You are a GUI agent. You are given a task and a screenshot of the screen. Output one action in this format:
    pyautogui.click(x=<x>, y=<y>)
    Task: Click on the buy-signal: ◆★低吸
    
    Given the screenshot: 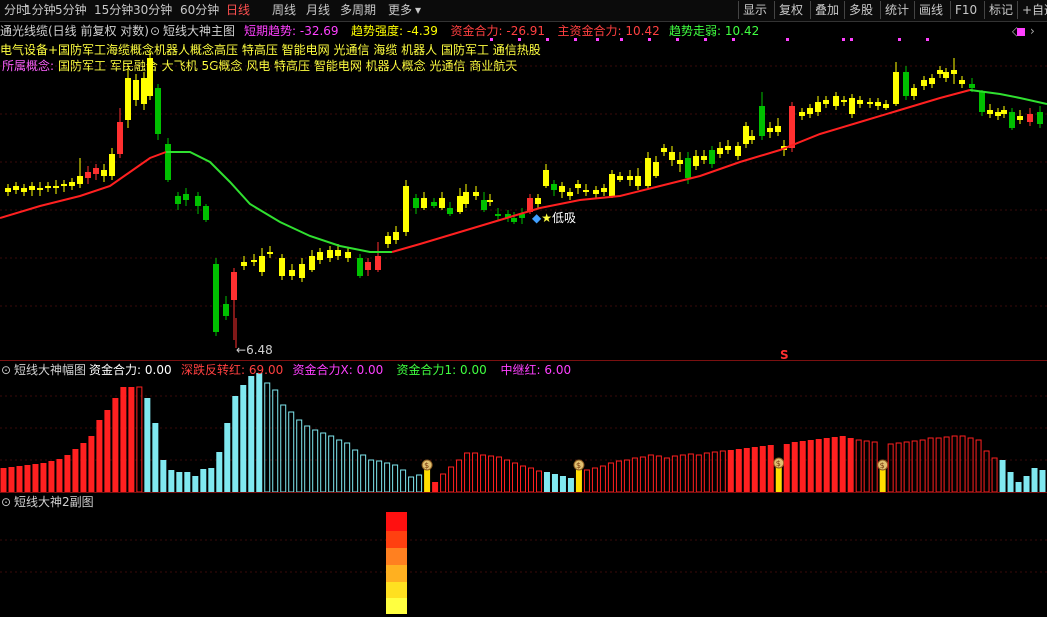 What is the action you would take?
    pyautogui.click(x=554, y=218)
    